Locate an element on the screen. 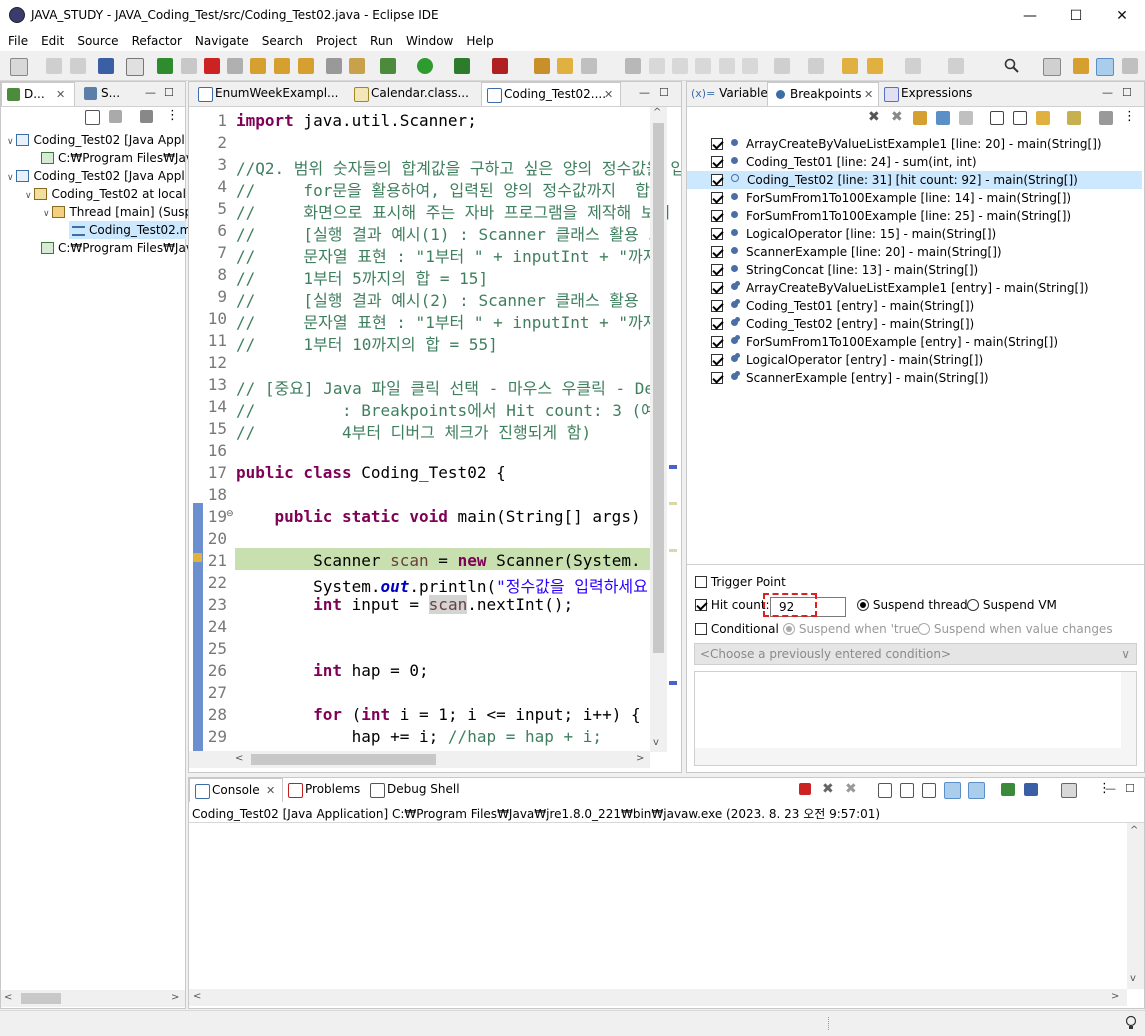 The image size is (1145, 1036). skip-all-breakpoints-icon is located at coordinates (966, 118).